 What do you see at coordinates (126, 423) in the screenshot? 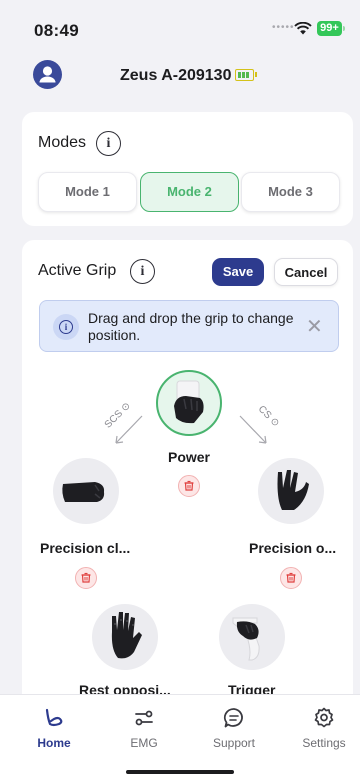
I see `scs-arrow: SCS ⊙` at bounding box center [126, 423].